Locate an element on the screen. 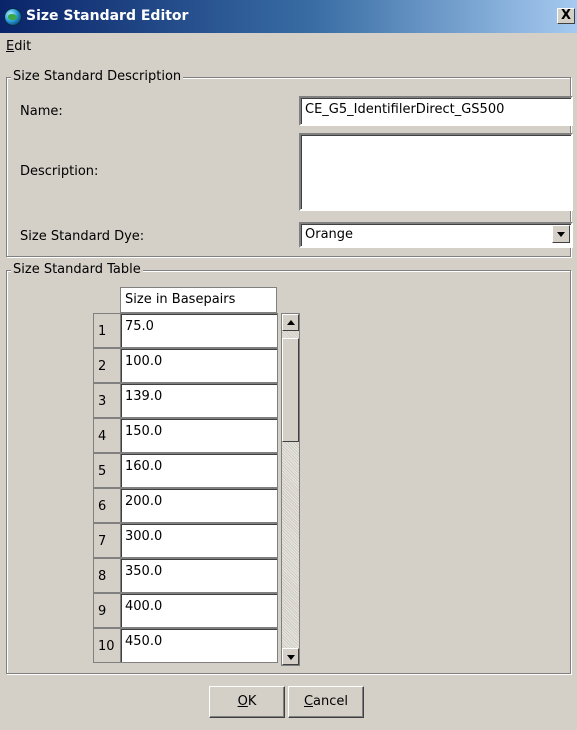 This screenshot has height=730, width=577. app-globe-icon is located at coordinates (13, 17).